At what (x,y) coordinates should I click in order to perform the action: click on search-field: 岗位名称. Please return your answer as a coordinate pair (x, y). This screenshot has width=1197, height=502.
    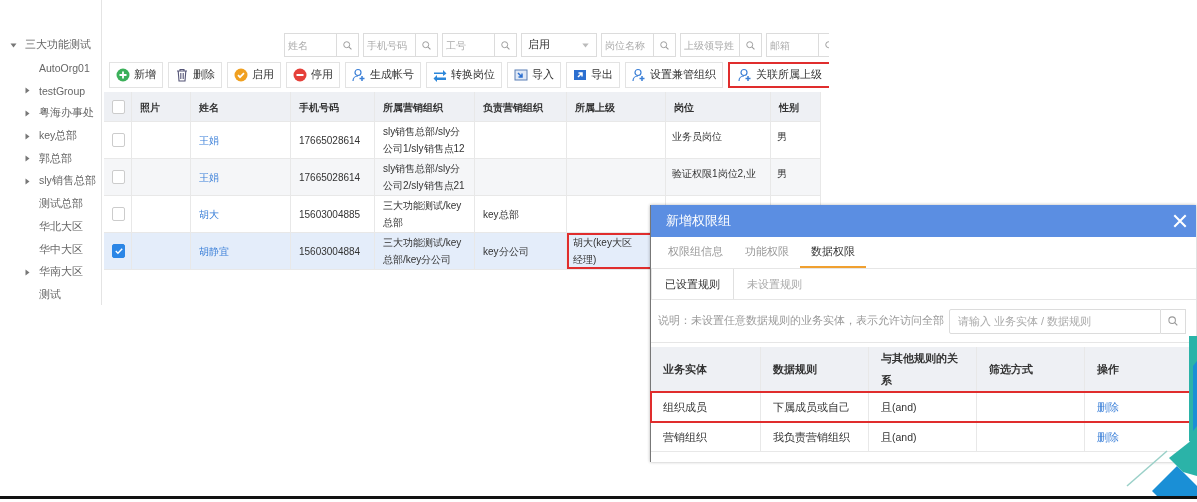
    Looking at the image, I should click on (627, 45).